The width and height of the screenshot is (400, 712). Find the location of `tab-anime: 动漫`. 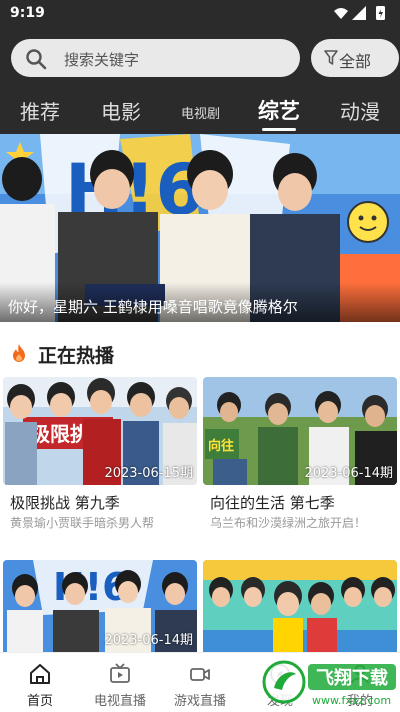

tab-anime: 动漫 is located at coordinates (360, 110).